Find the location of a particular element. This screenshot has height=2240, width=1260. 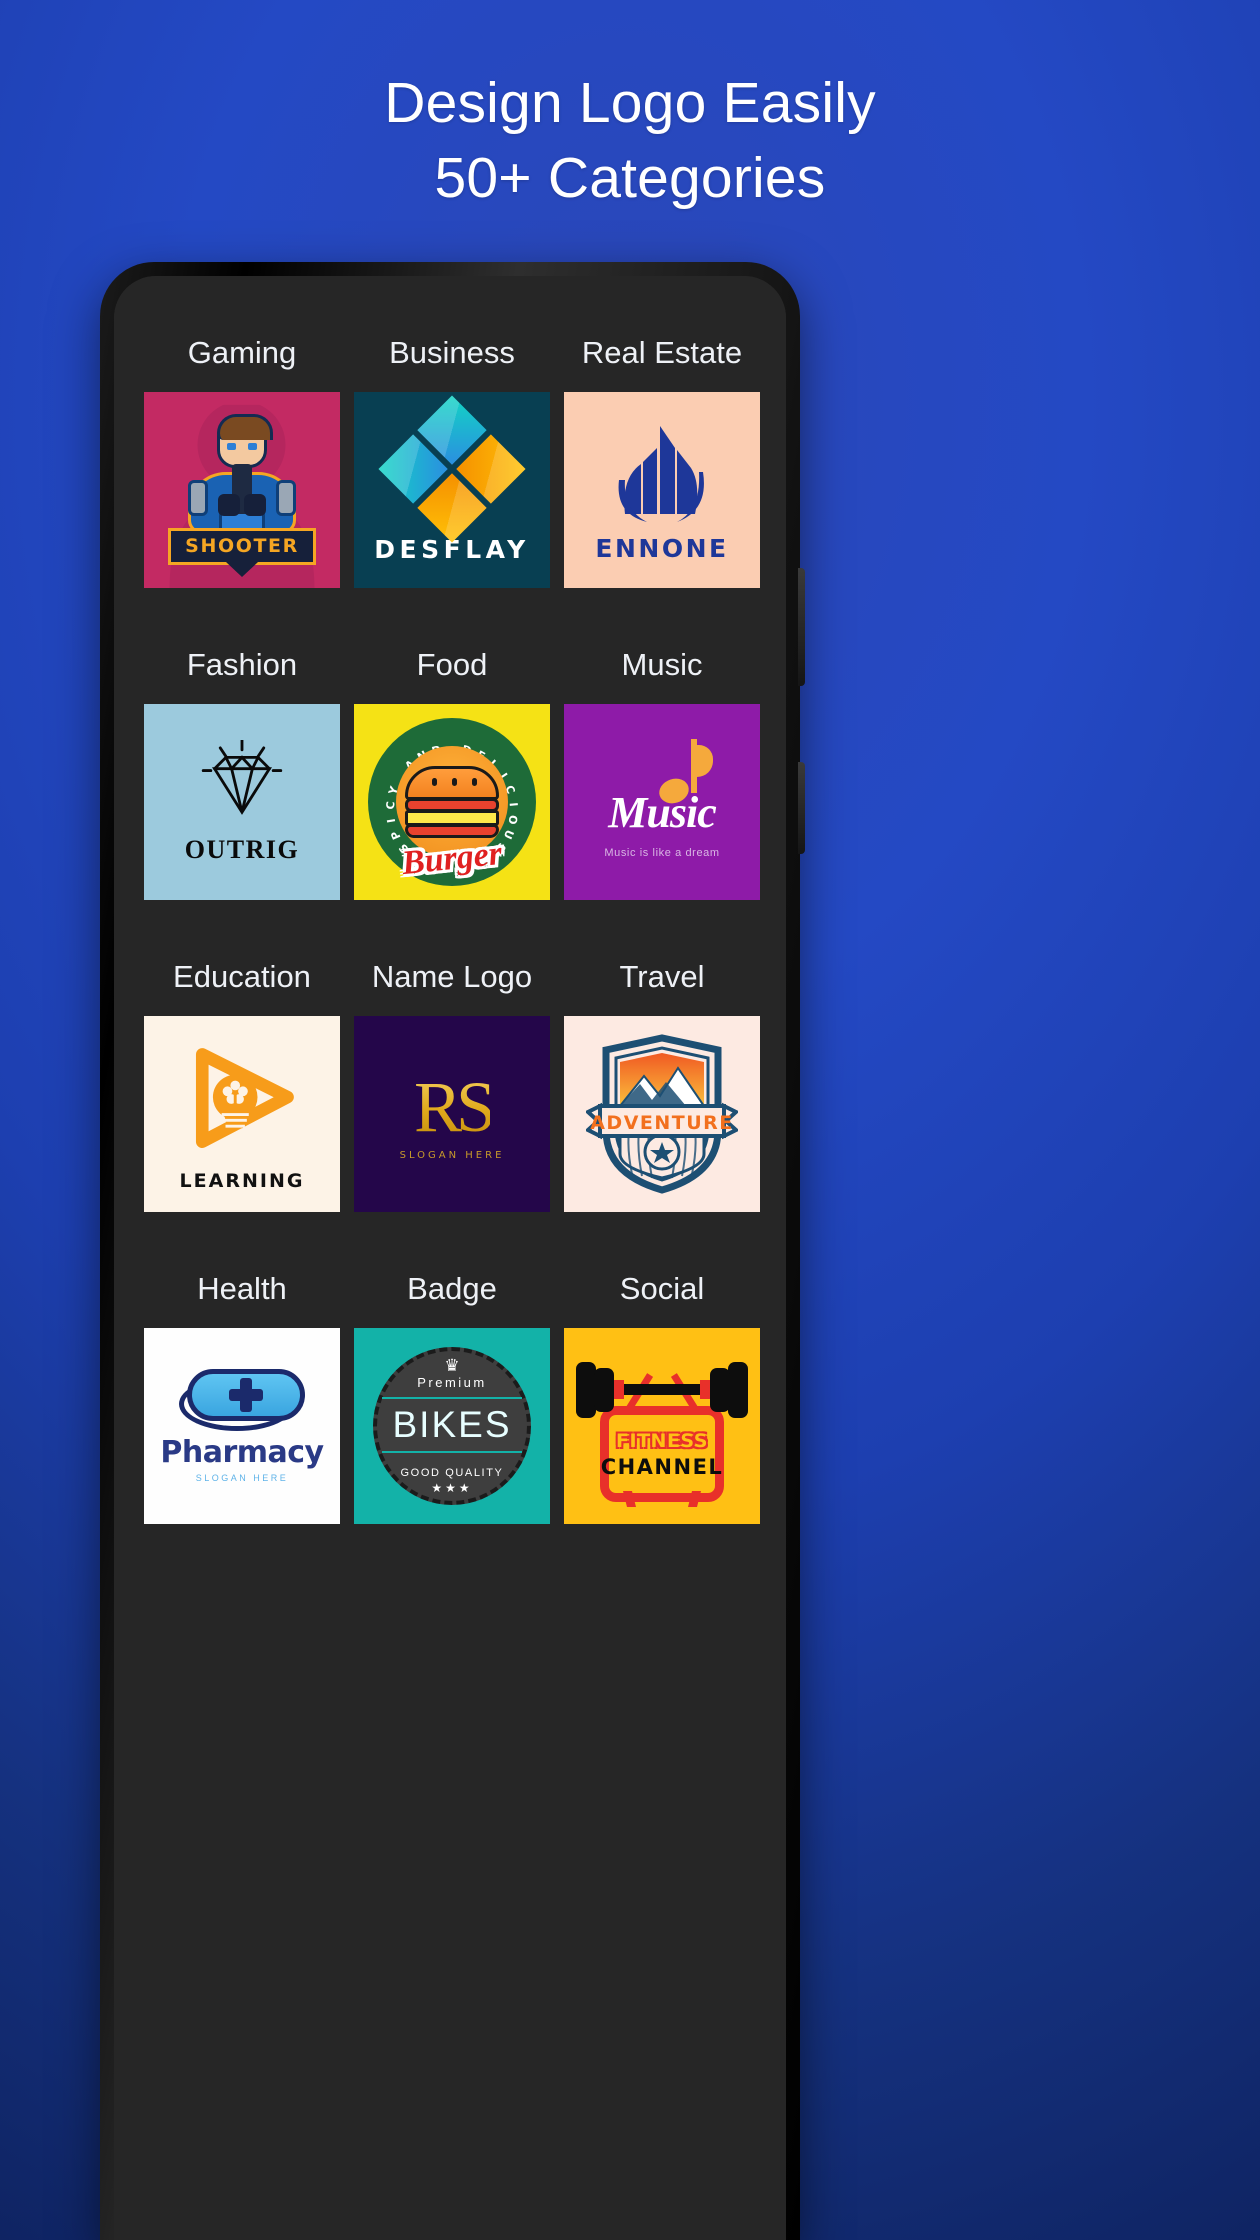

category-item-health: Health Pharmacy SLOGAN HERE is located at coordinates (242, 1387).